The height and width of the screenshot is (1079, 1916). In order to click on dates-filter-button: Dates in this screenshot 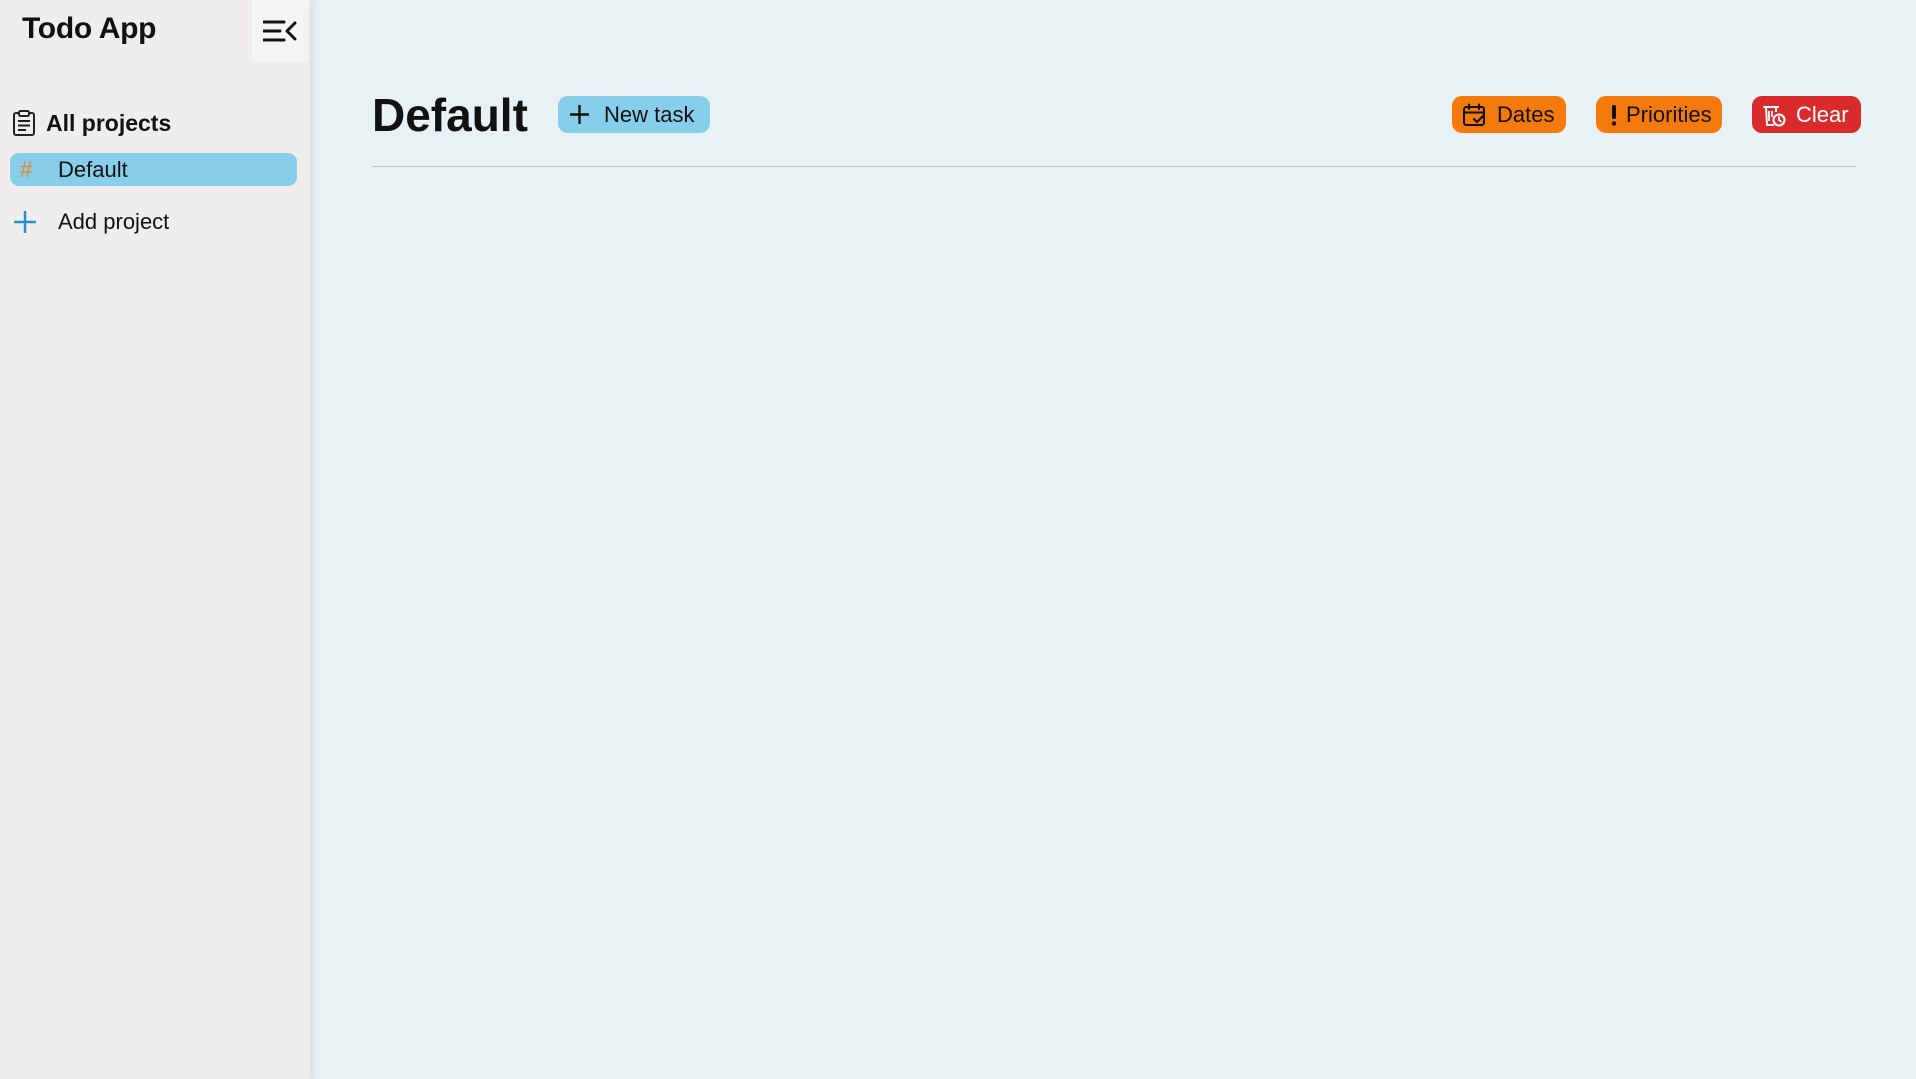, I will do `click(1509, 114)`.